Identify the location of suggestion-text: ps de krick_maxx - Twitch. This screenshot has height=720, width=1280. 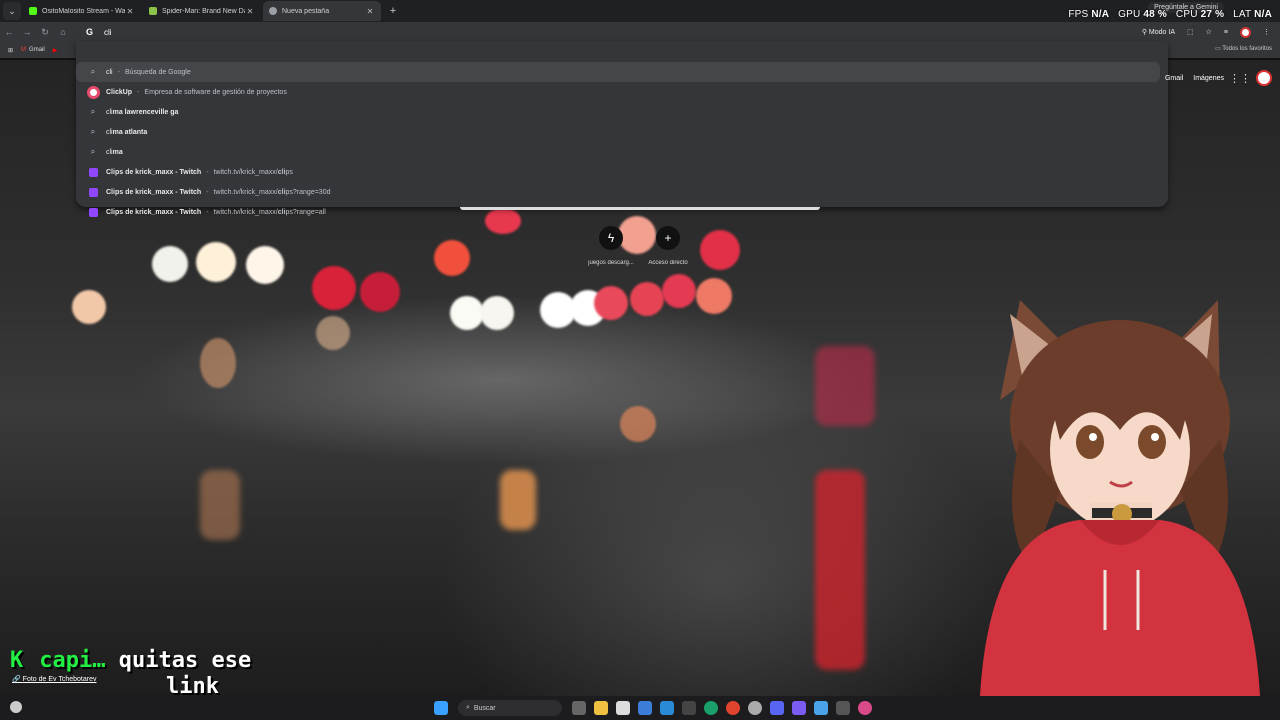
(158, 172).